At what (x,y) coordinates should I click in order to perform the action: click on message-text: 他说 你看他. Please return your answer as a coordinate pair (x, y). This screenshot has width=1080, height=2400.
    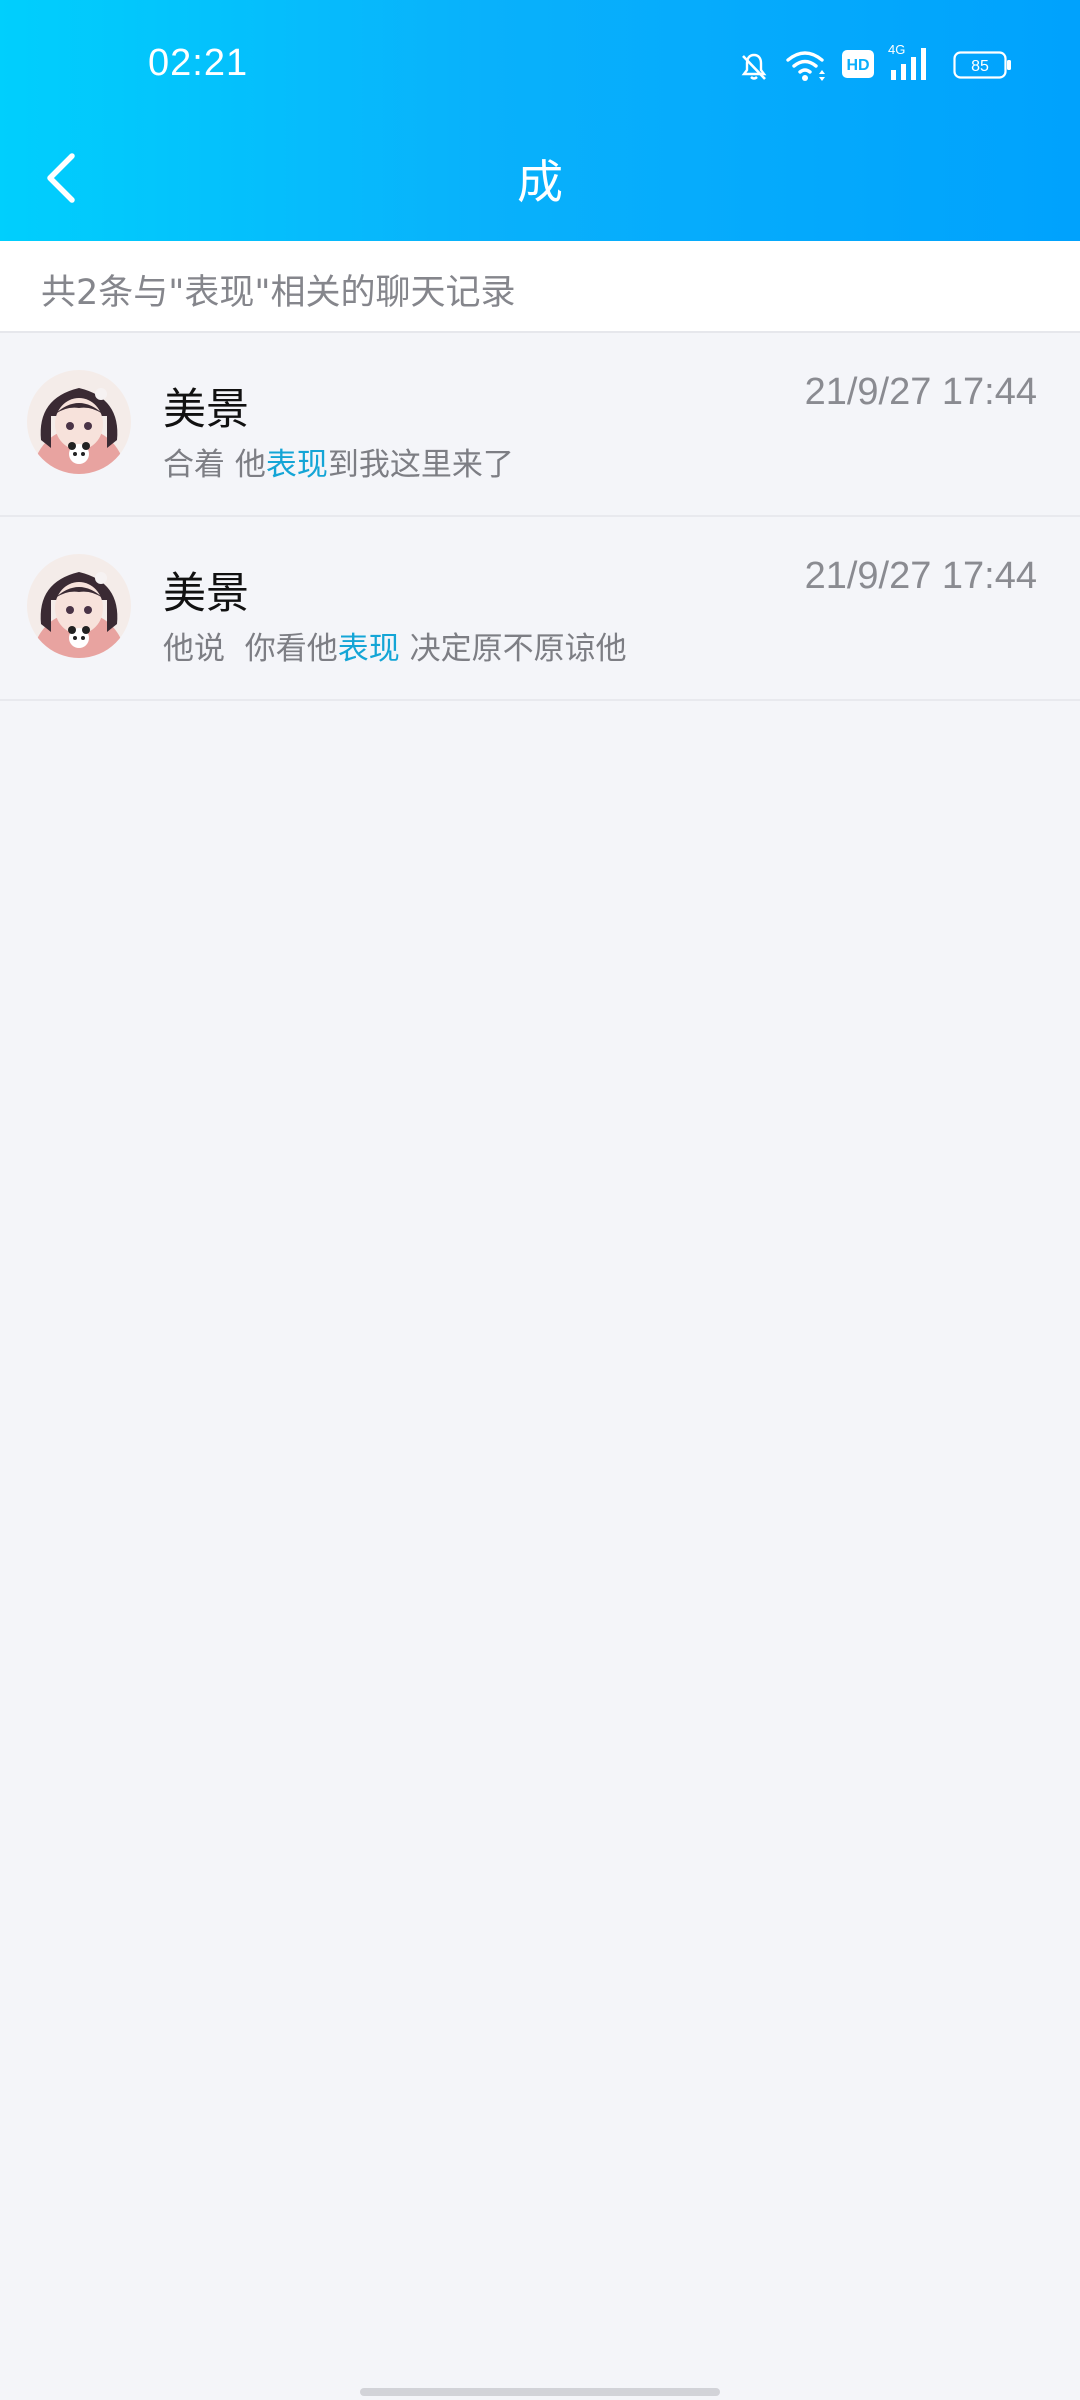
    Looking at the image, I should click on (250, 649).